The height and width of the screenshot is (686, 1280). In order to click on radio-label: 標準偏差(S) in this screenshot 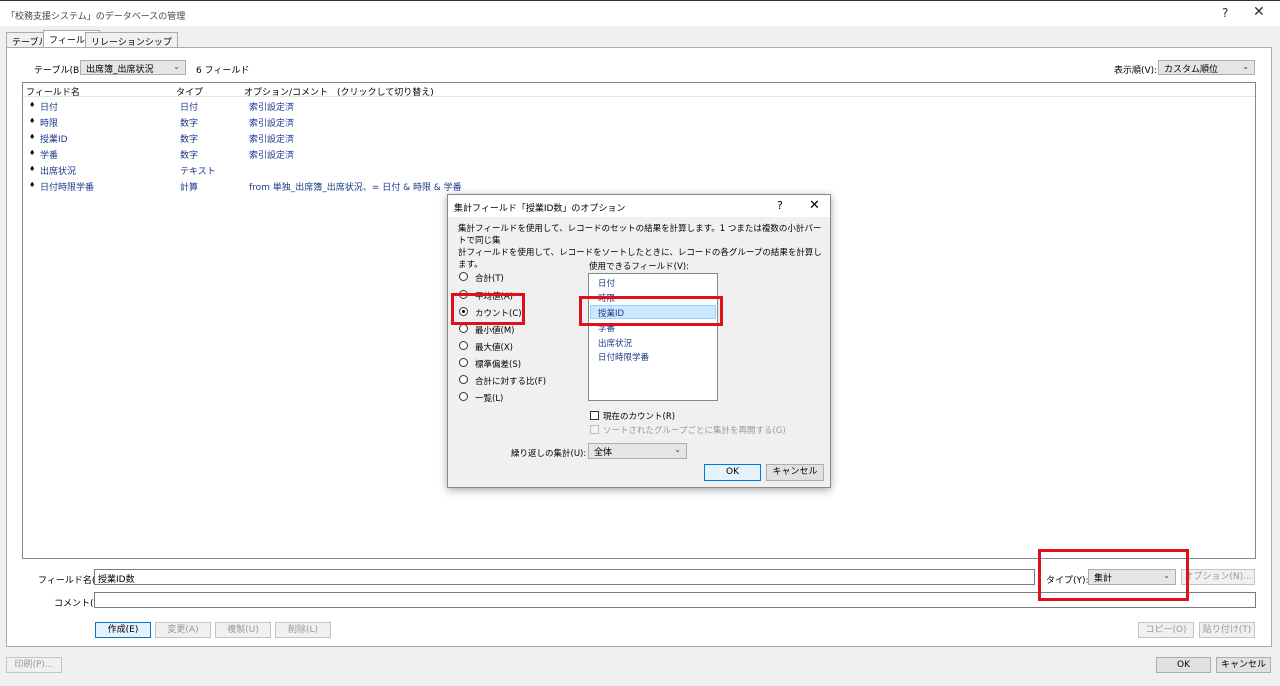, I will do `click(498, 365)`.